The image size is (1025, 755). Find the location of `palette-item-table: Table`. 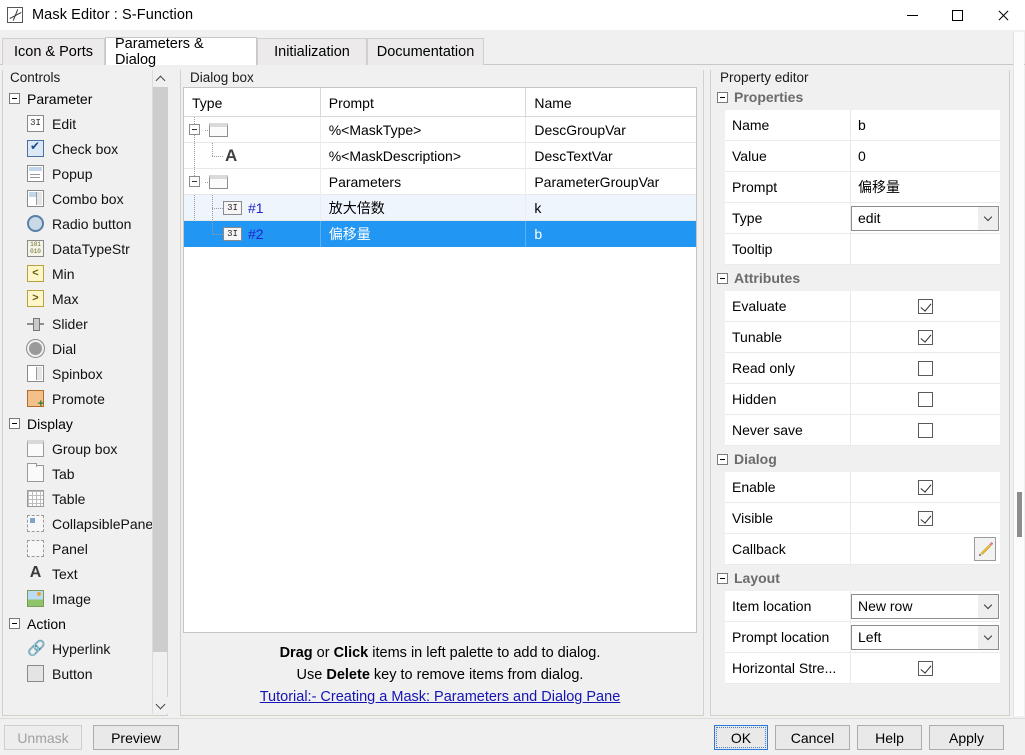

palette-item-table: Table is located at coordinates (79, 498).